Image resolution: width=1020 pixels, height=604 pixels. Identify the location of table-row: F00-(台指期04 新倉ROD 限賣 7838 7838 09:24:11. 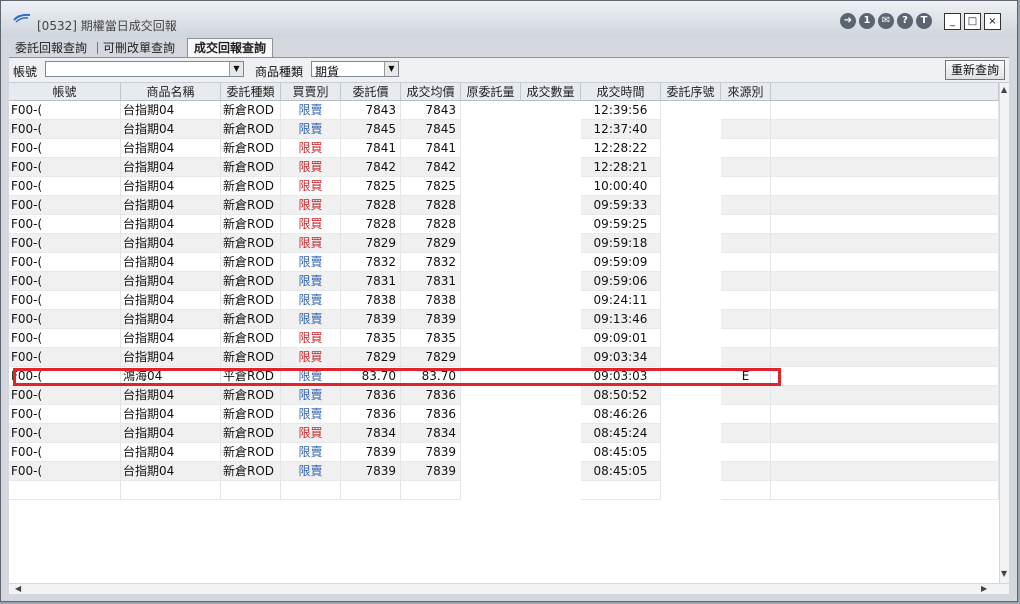
(509, 300).